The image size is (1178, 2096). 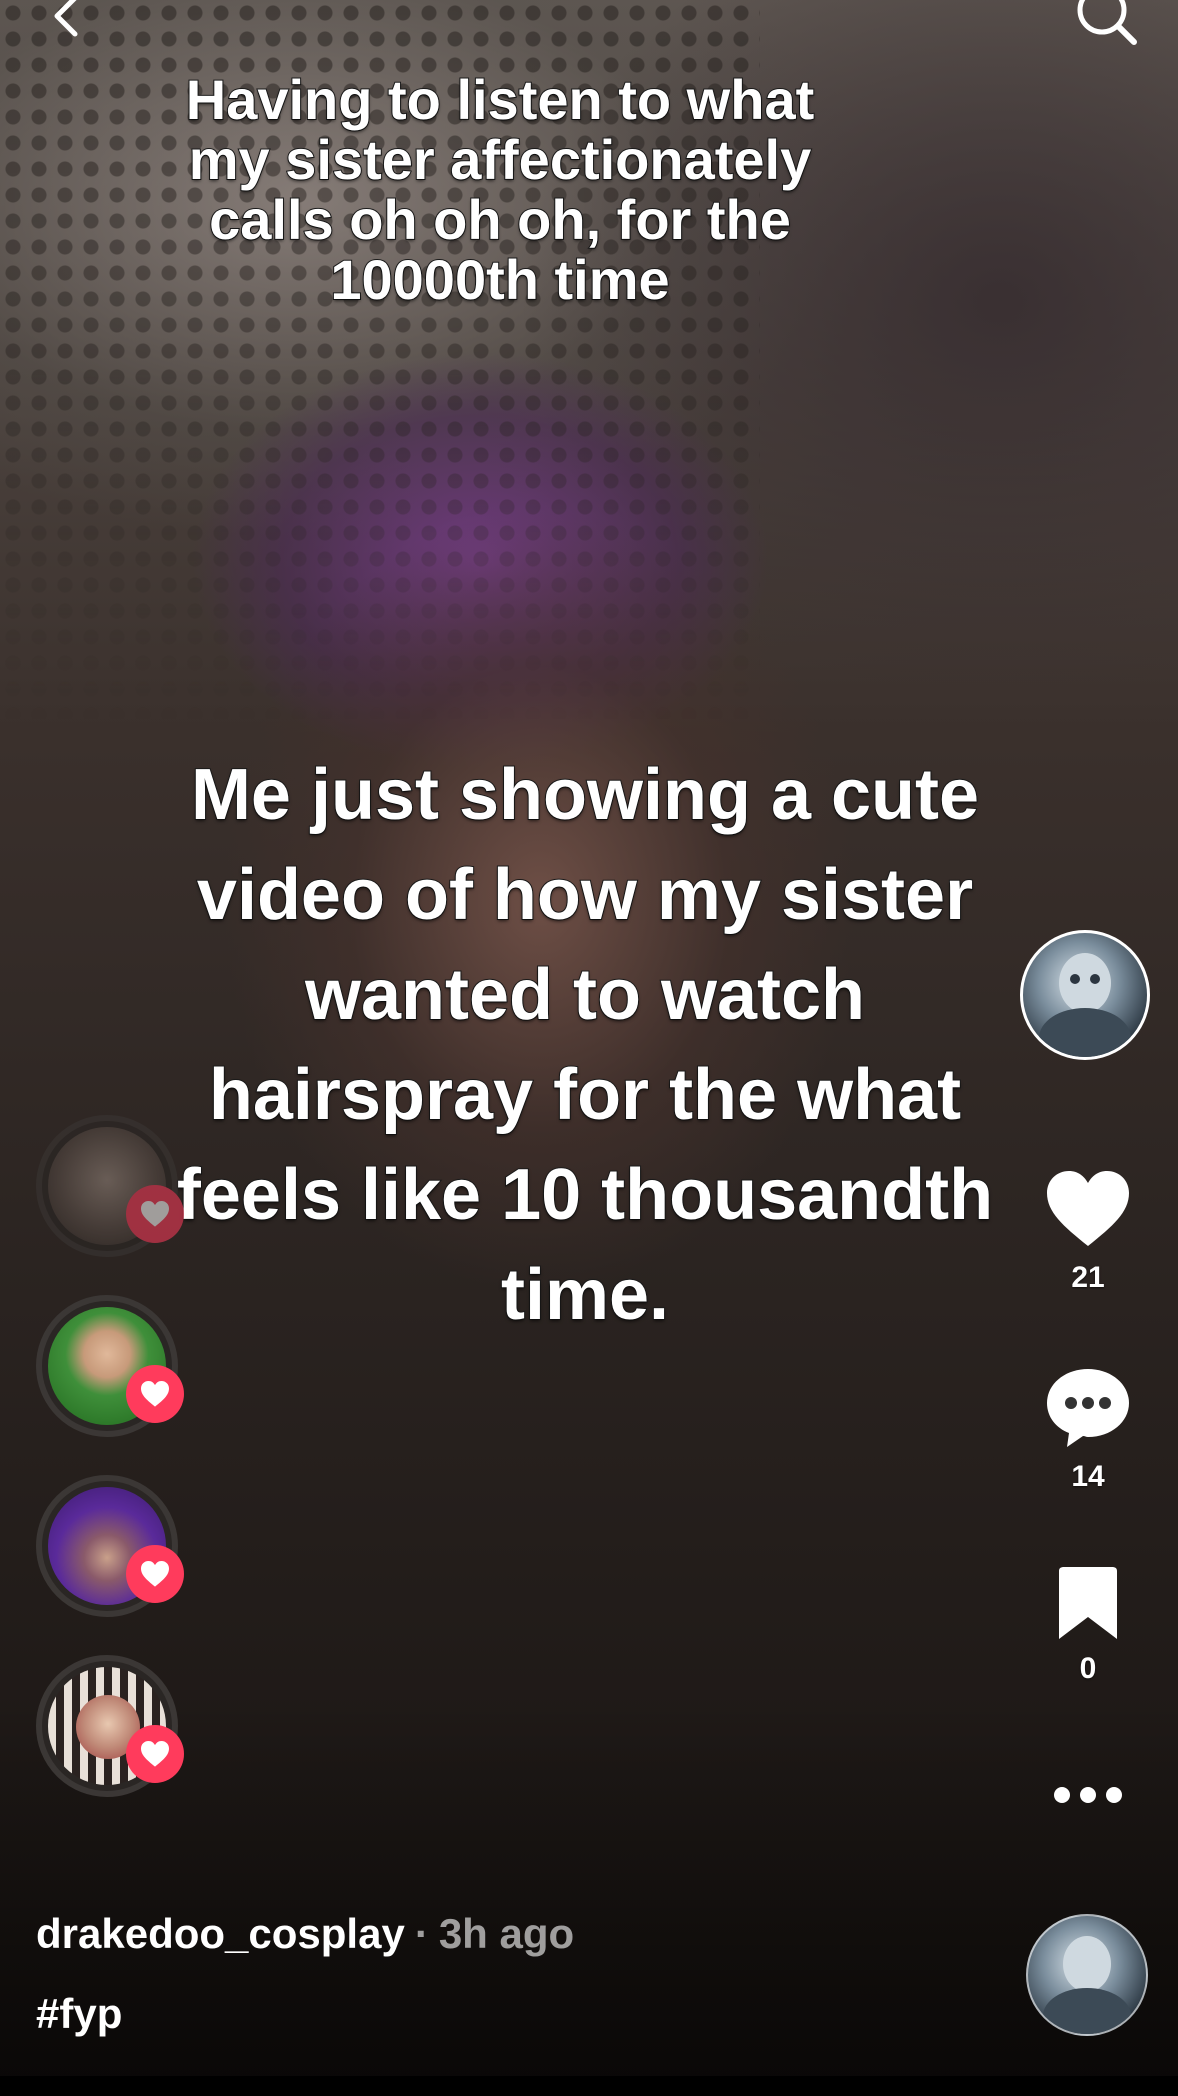 What do you see at coordinates (589, 2086) in the screenshot?
I see `bottom-bar` at bounding box center [589, 2086].